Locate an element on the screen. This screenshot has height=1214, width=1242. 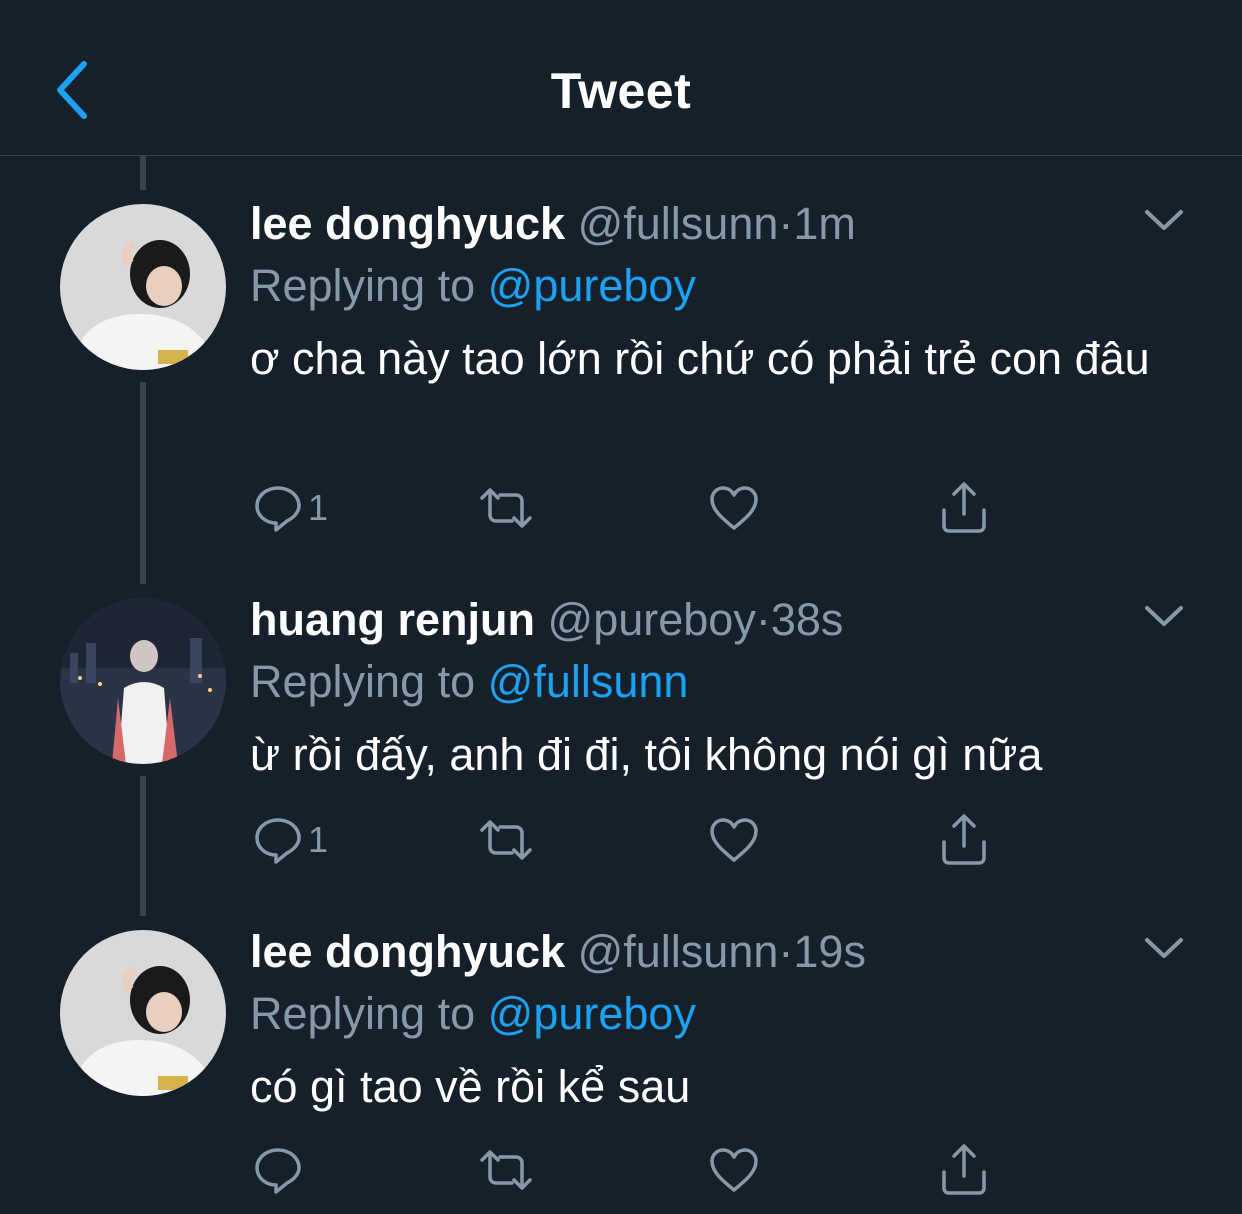
replying-to: Replying to @fullsunn is located at coordinates (469, 682).